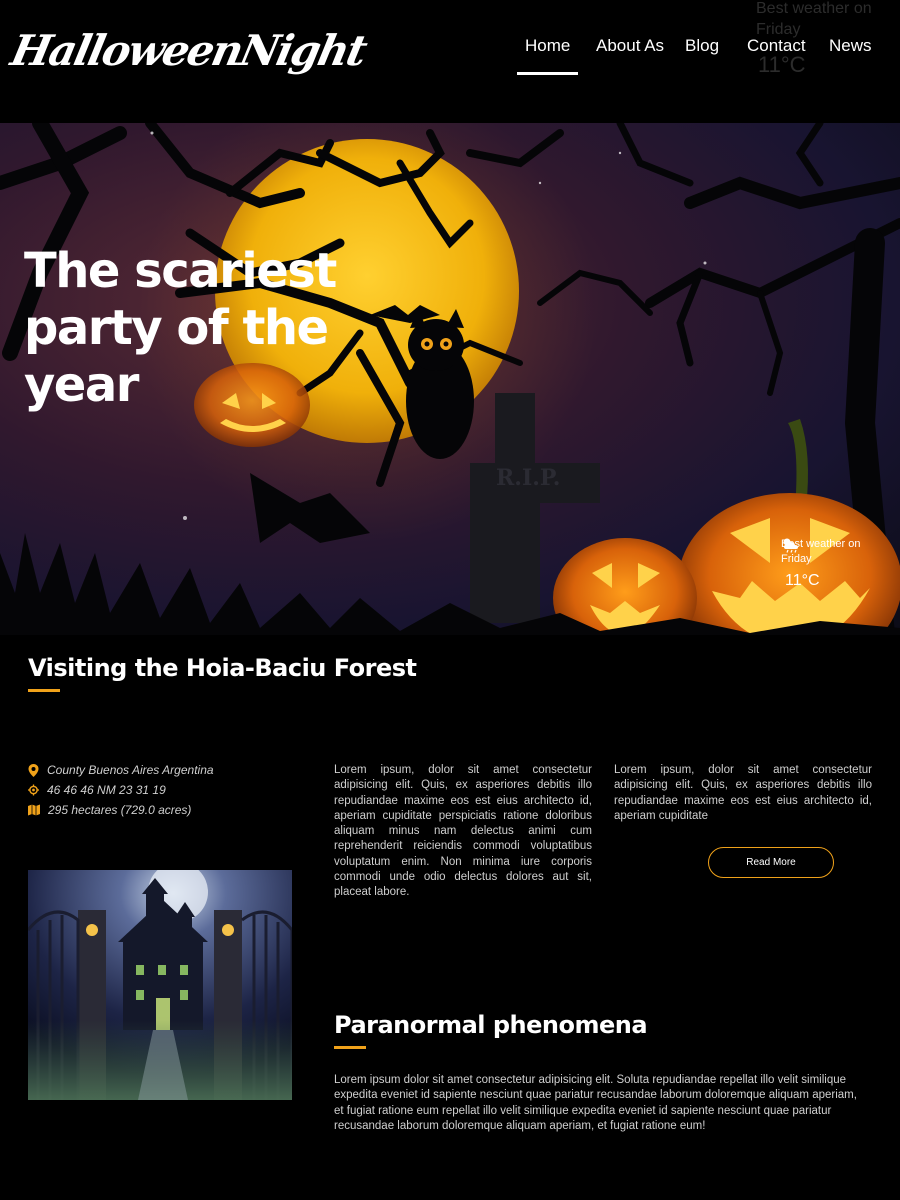 The image size is (900, 1200). I want to click on map-icon, so click(34, 810).